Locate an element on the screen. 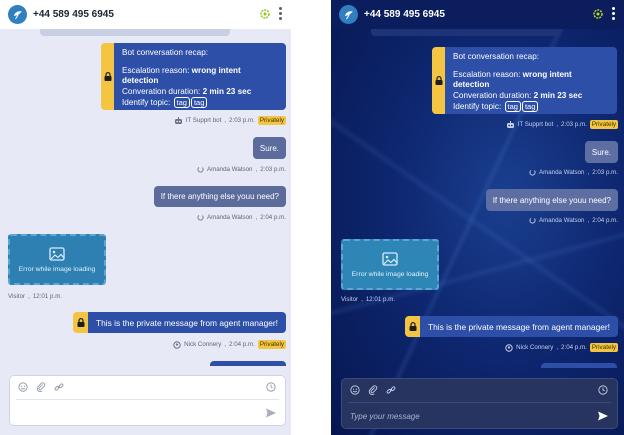  private-time: 2:04 p.m. is located at coordinates (574, 347).